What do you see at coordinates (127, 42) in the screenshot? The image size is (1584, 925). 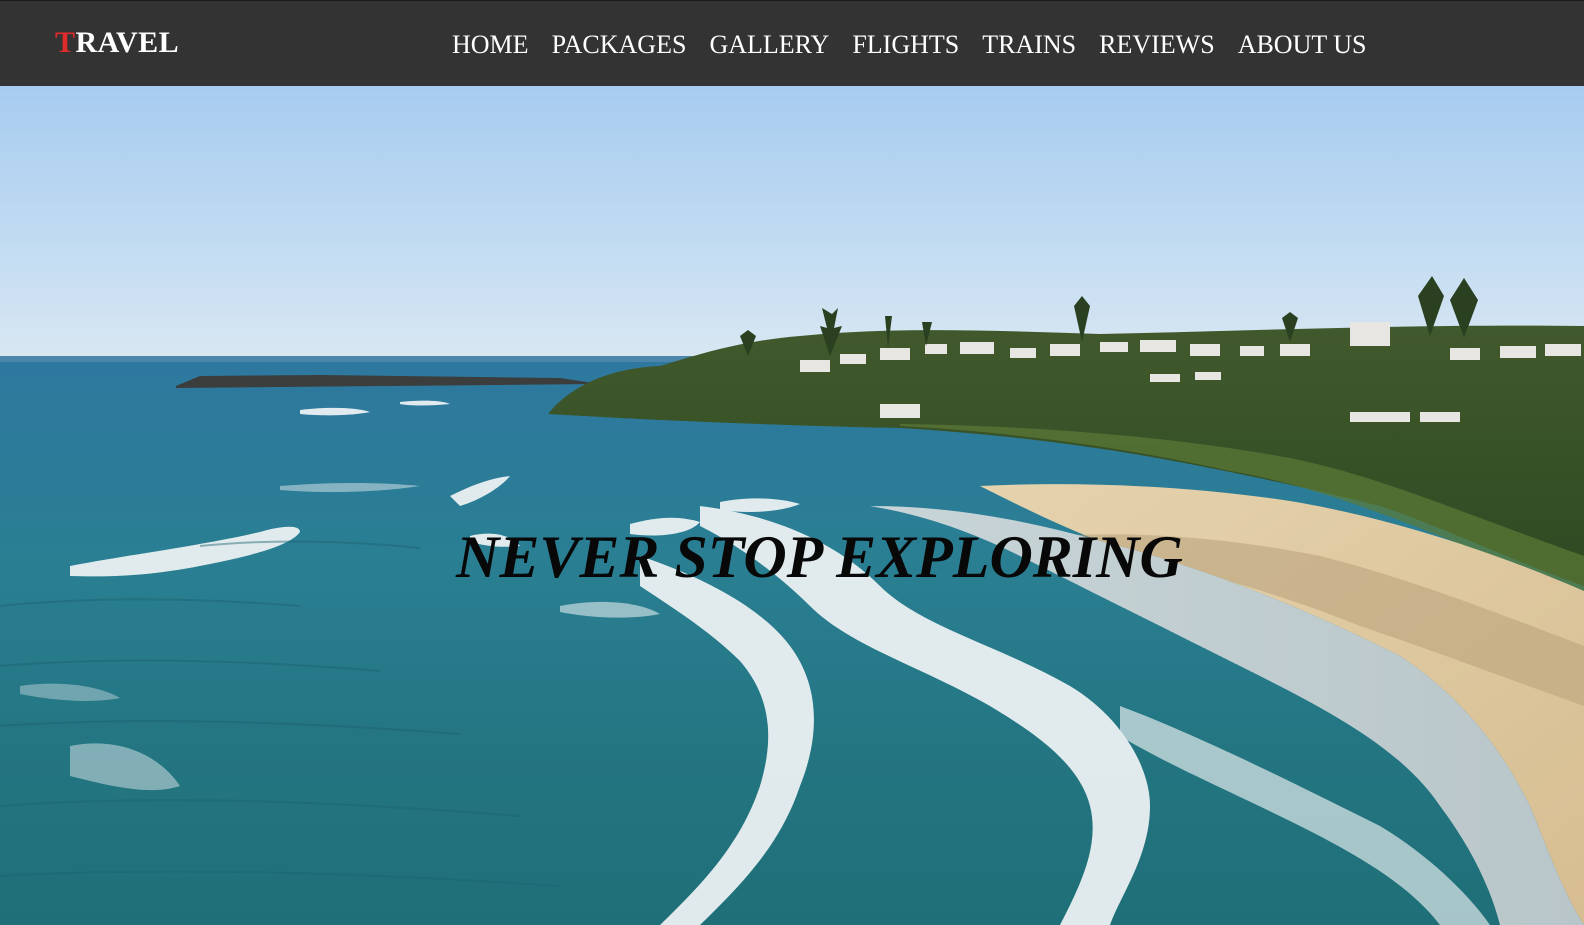 I see `brand-logo-rest: RAVEL` at bounding box center [127, 42].